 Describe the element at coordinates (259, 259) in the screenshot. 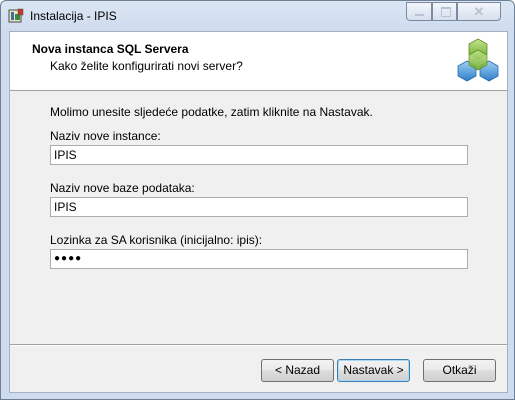

I see `sa-password-input: ●●●●` at that location.